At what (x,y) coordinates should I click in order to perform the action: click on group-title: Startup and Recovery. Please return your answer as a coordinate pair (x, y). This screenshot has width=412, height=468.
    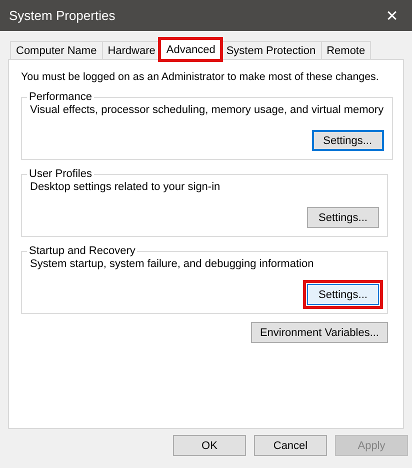
    Looking at the image, I should click on (82, 251).